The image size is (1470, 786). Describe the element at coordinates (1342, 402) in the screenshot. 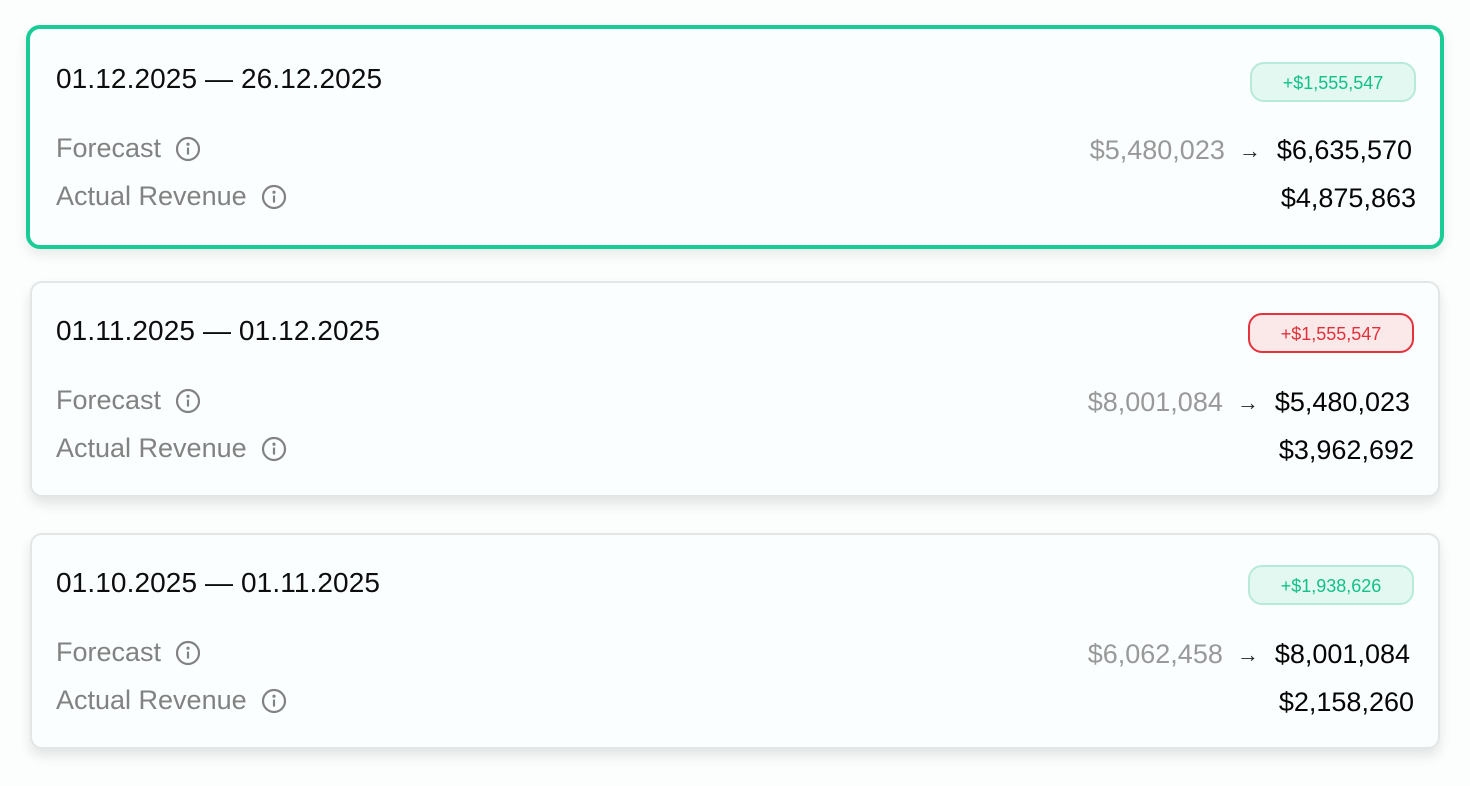

I see `forecast-to-value: $5,480,023` at that location.